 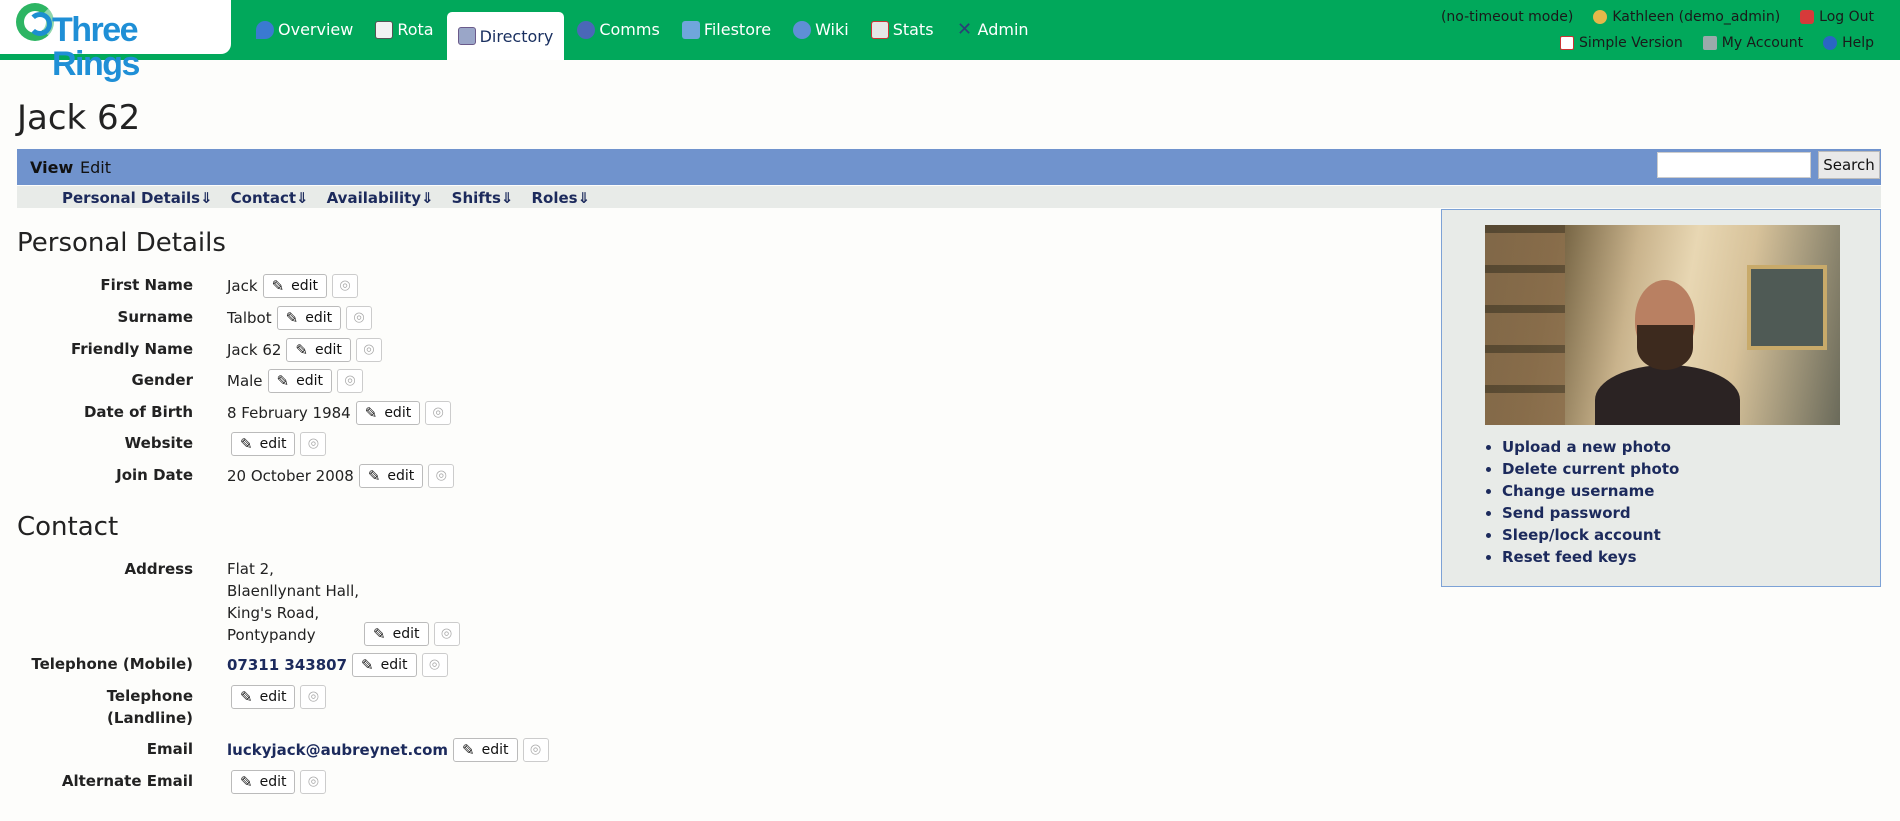 I want to click on nav-wiki: Wiki, so click(x=821, y=29).